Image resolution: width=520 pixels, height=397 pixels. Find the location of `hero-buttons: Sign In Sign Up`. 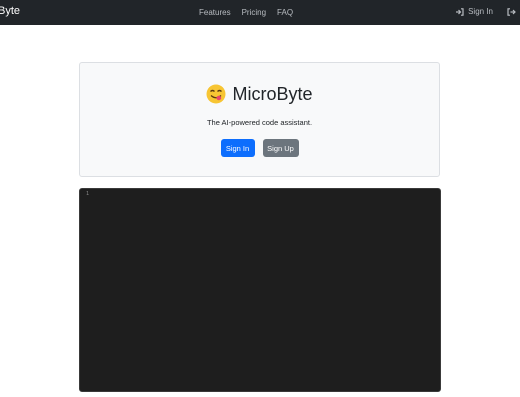

hero-buttons: Sign In Sign Up is located at coordinates (259, 148).